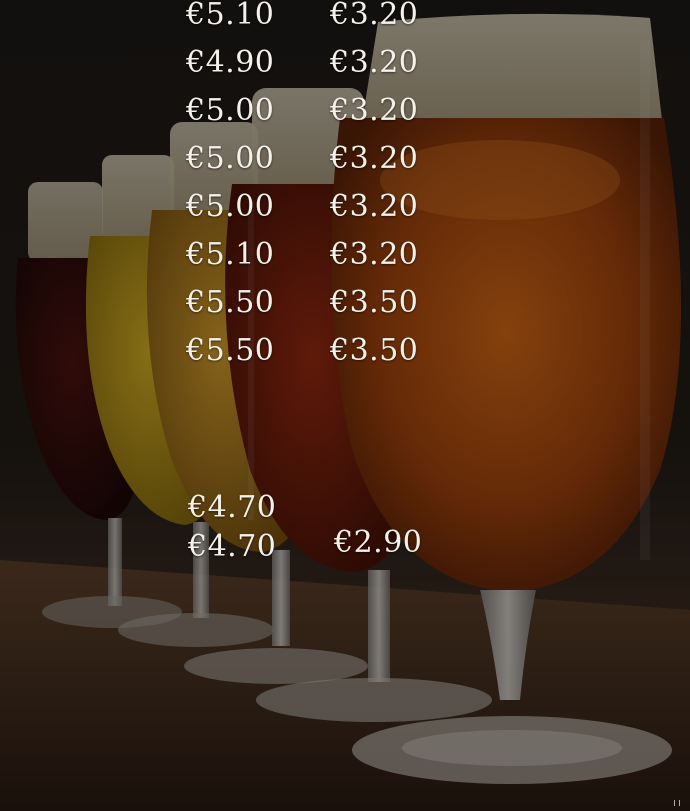  What do you see at coordinates (230, 62) in the screenshot?
I see `price-a-2: €4.90` at bounding box center [230, 62].